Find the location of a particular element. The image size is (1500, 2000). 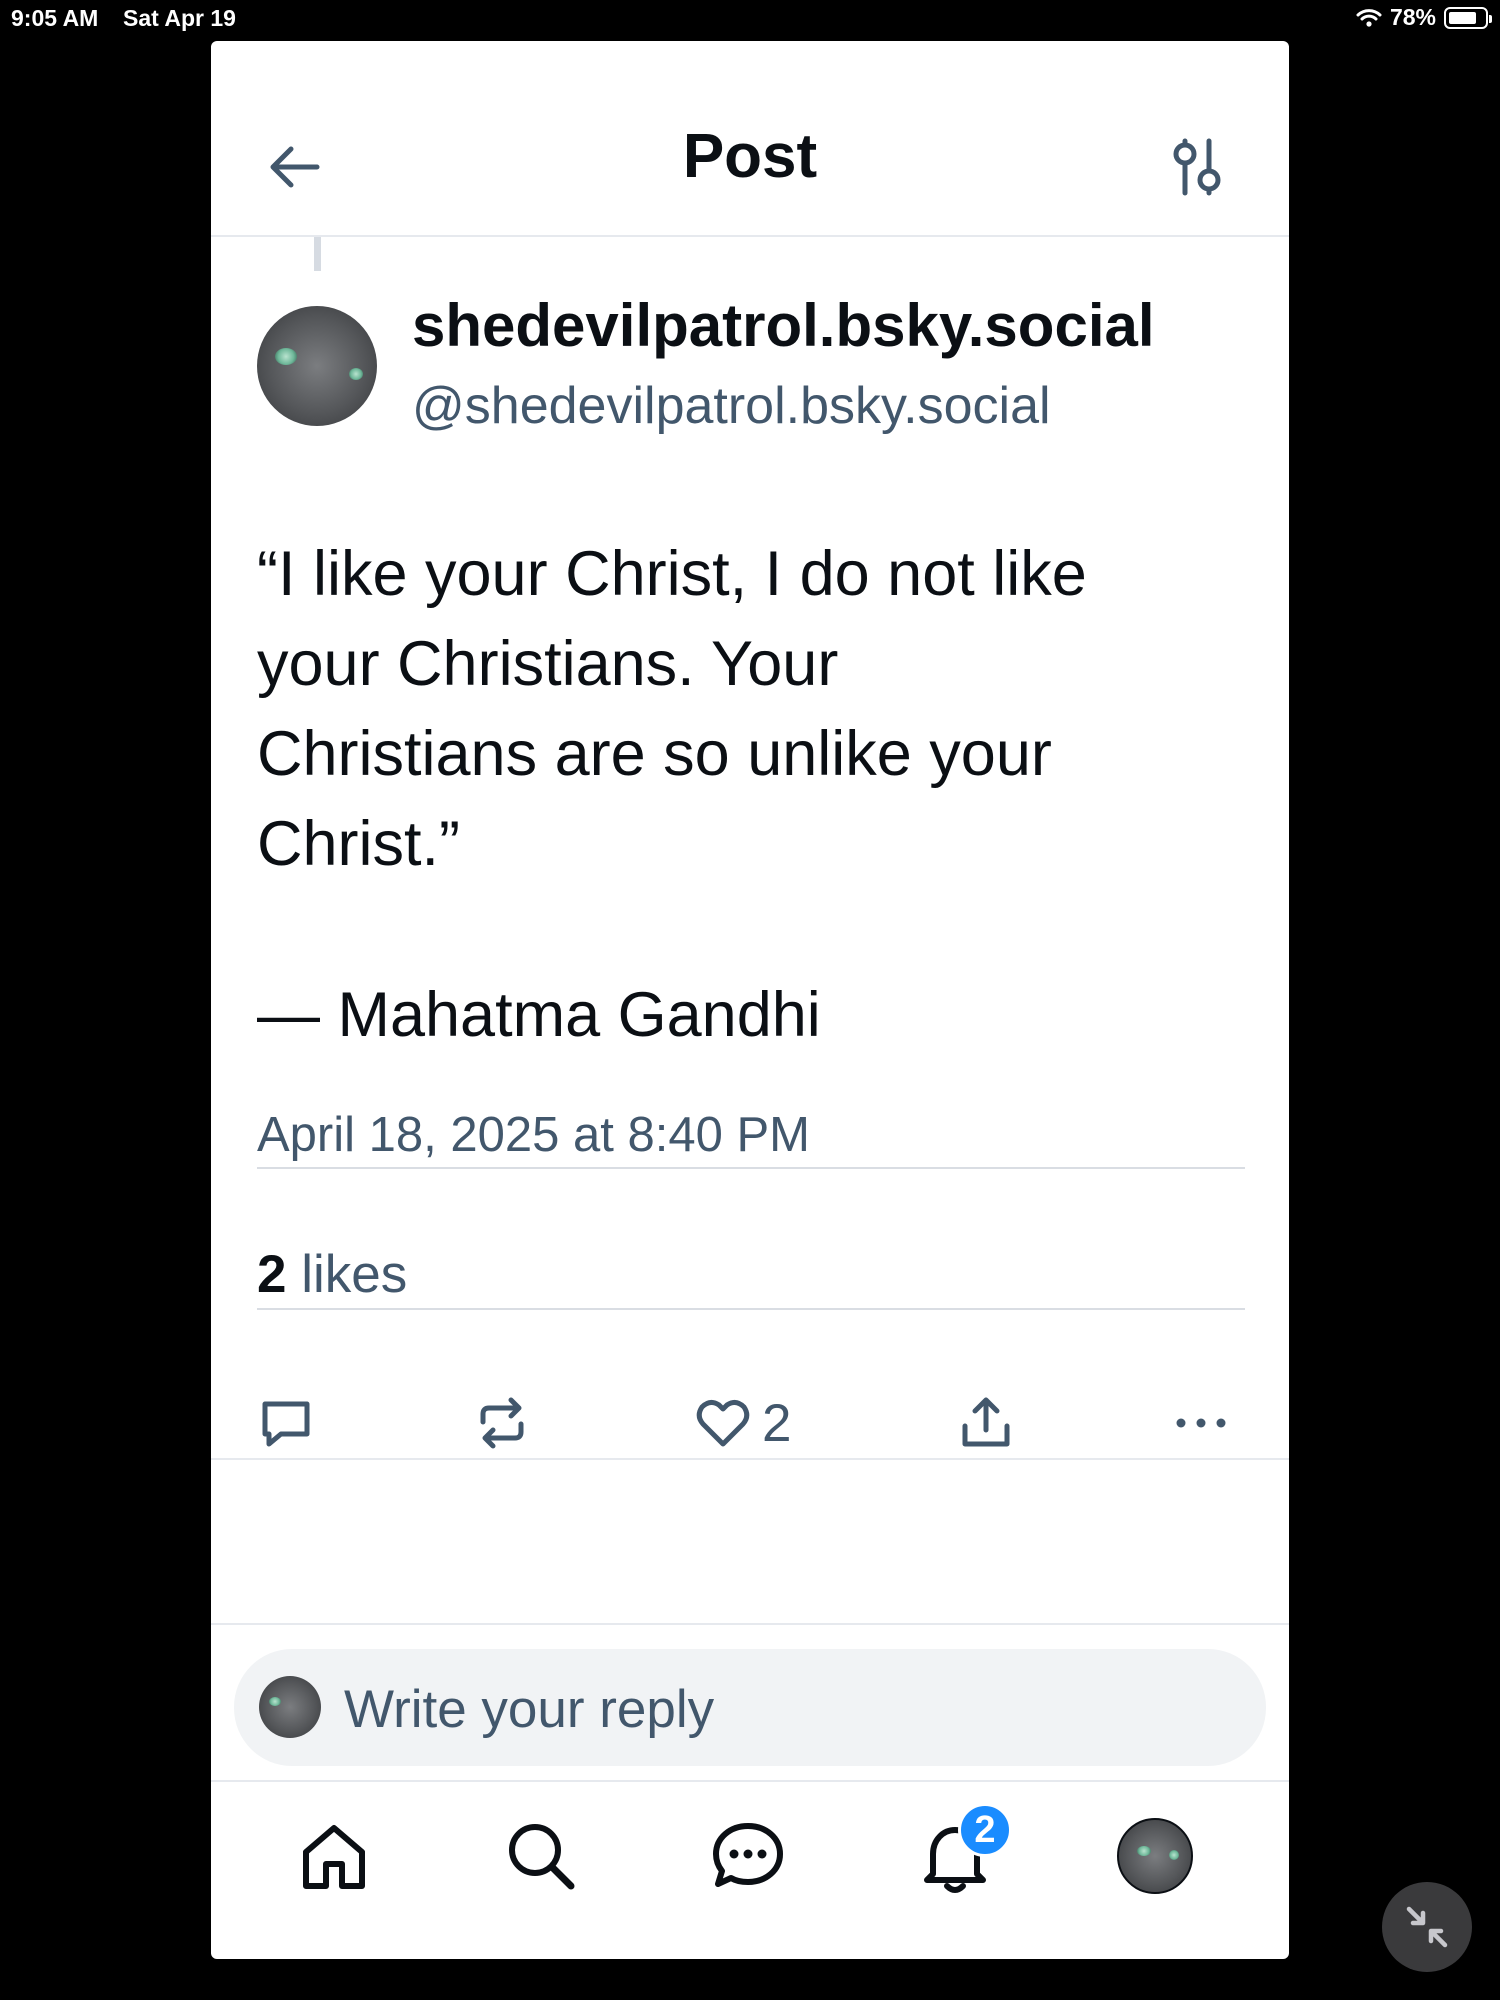

author-handle: @shedevilpatrol.bsky.social is located at coordinates (731, 406).